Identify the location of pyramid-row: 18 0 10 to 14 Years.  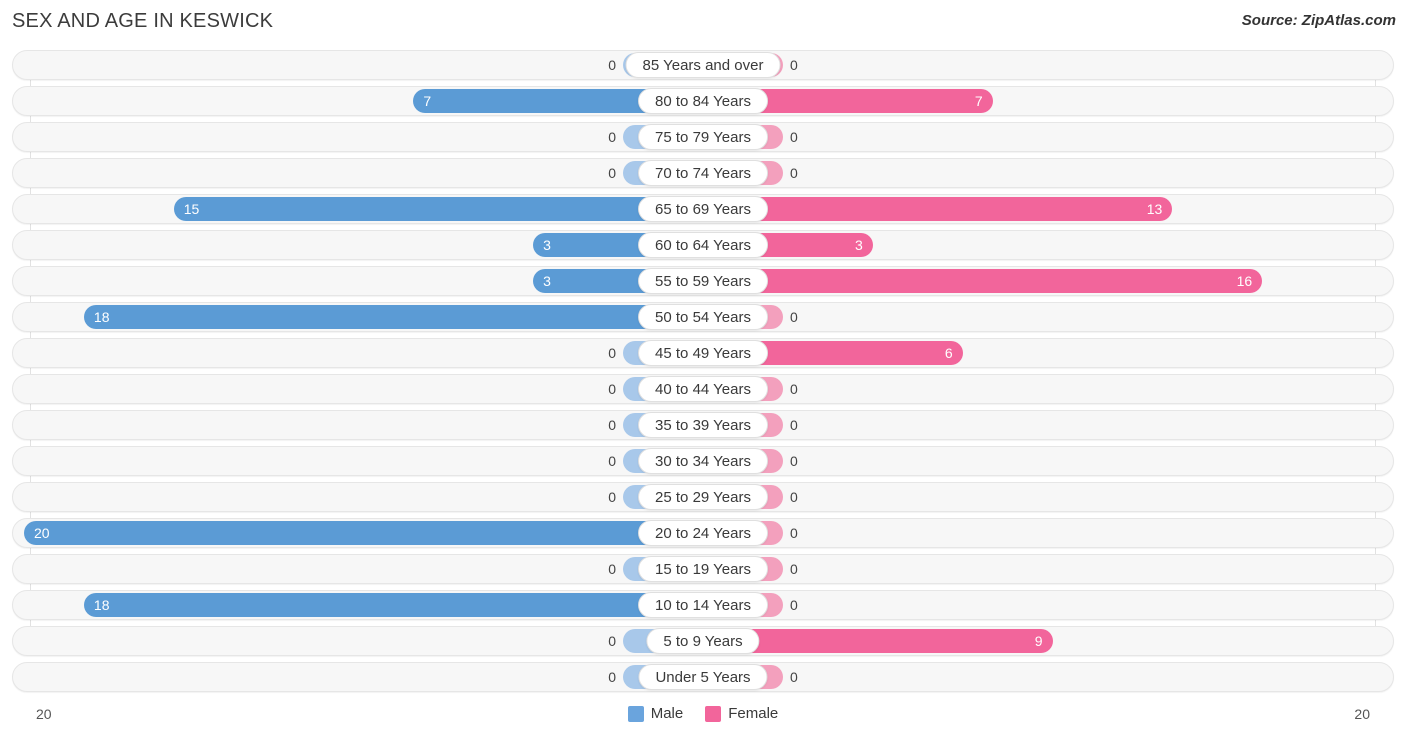
(703, 605).